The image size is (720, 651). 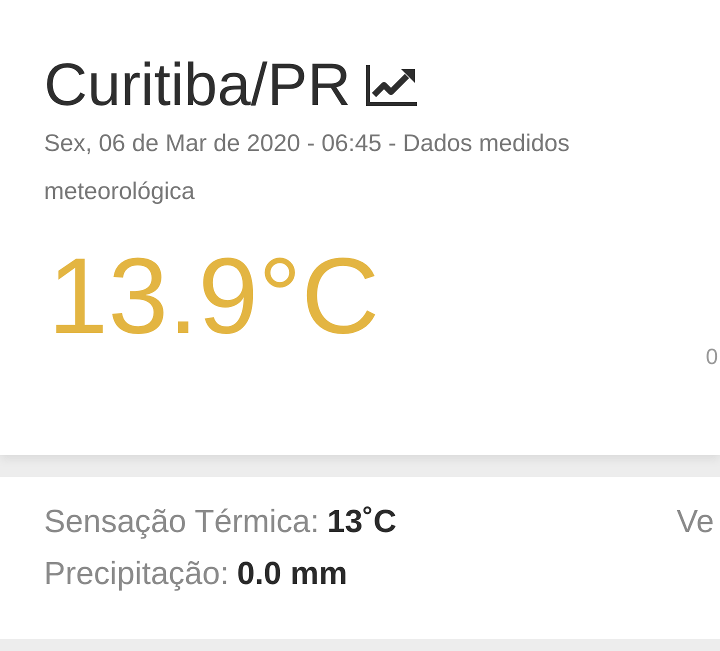 I want to click on trending-chart-icon, so click(x=391, y=85).